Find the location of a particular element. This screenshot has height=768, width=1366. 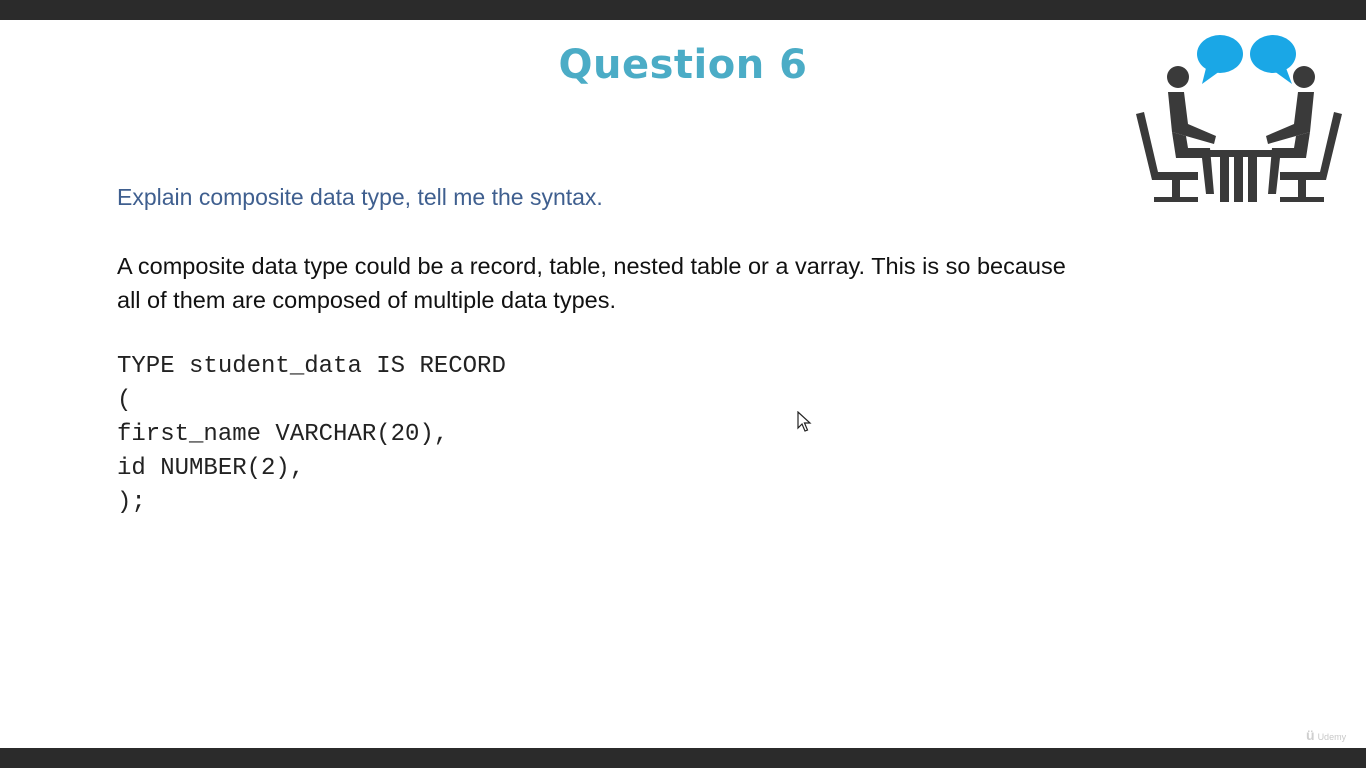

code-line: TYPE student_data IS RECORD is located at coordinates (311, 366).